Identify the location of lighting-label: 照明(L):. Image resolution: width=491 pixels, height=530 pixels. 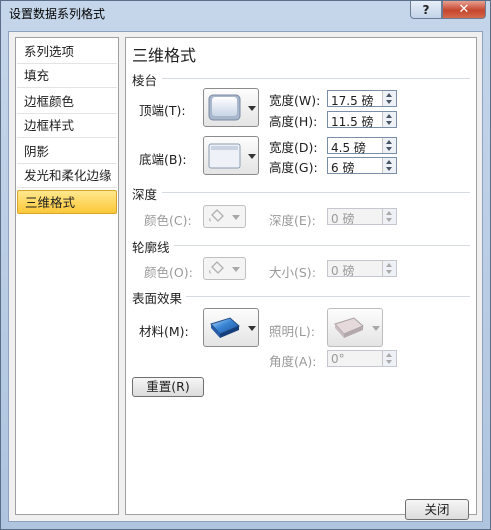
(292, 331).